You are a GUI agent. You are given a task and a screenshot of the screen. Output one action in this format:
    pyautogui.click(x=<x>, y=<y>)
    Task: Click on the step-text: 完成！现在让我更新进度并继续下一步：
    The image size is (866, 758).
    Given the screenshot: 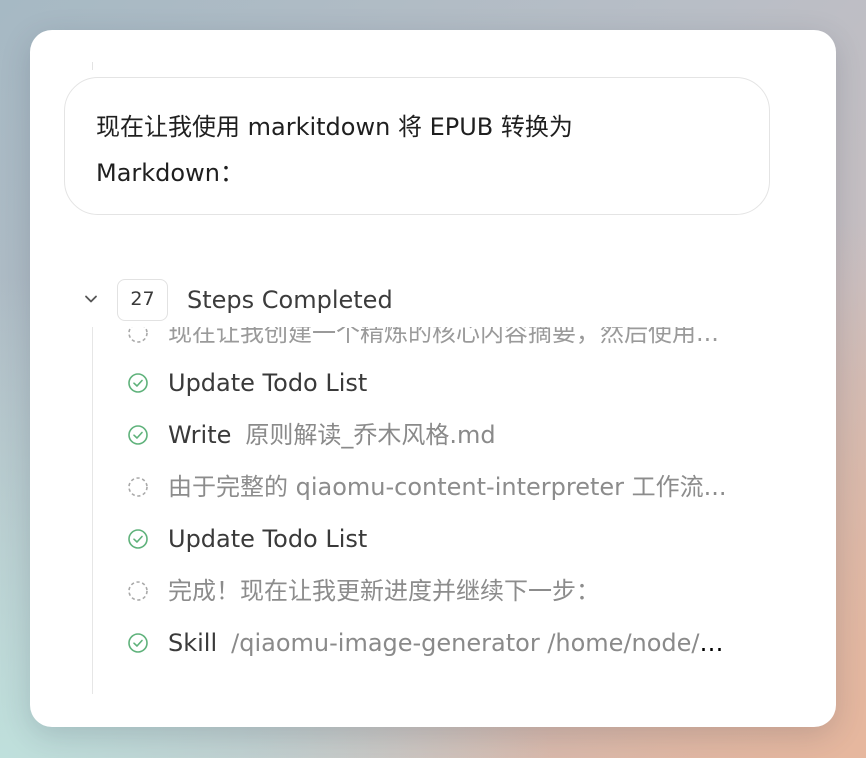 What is the action you would take?
    pyautogui.click(x=384, y=591)
    